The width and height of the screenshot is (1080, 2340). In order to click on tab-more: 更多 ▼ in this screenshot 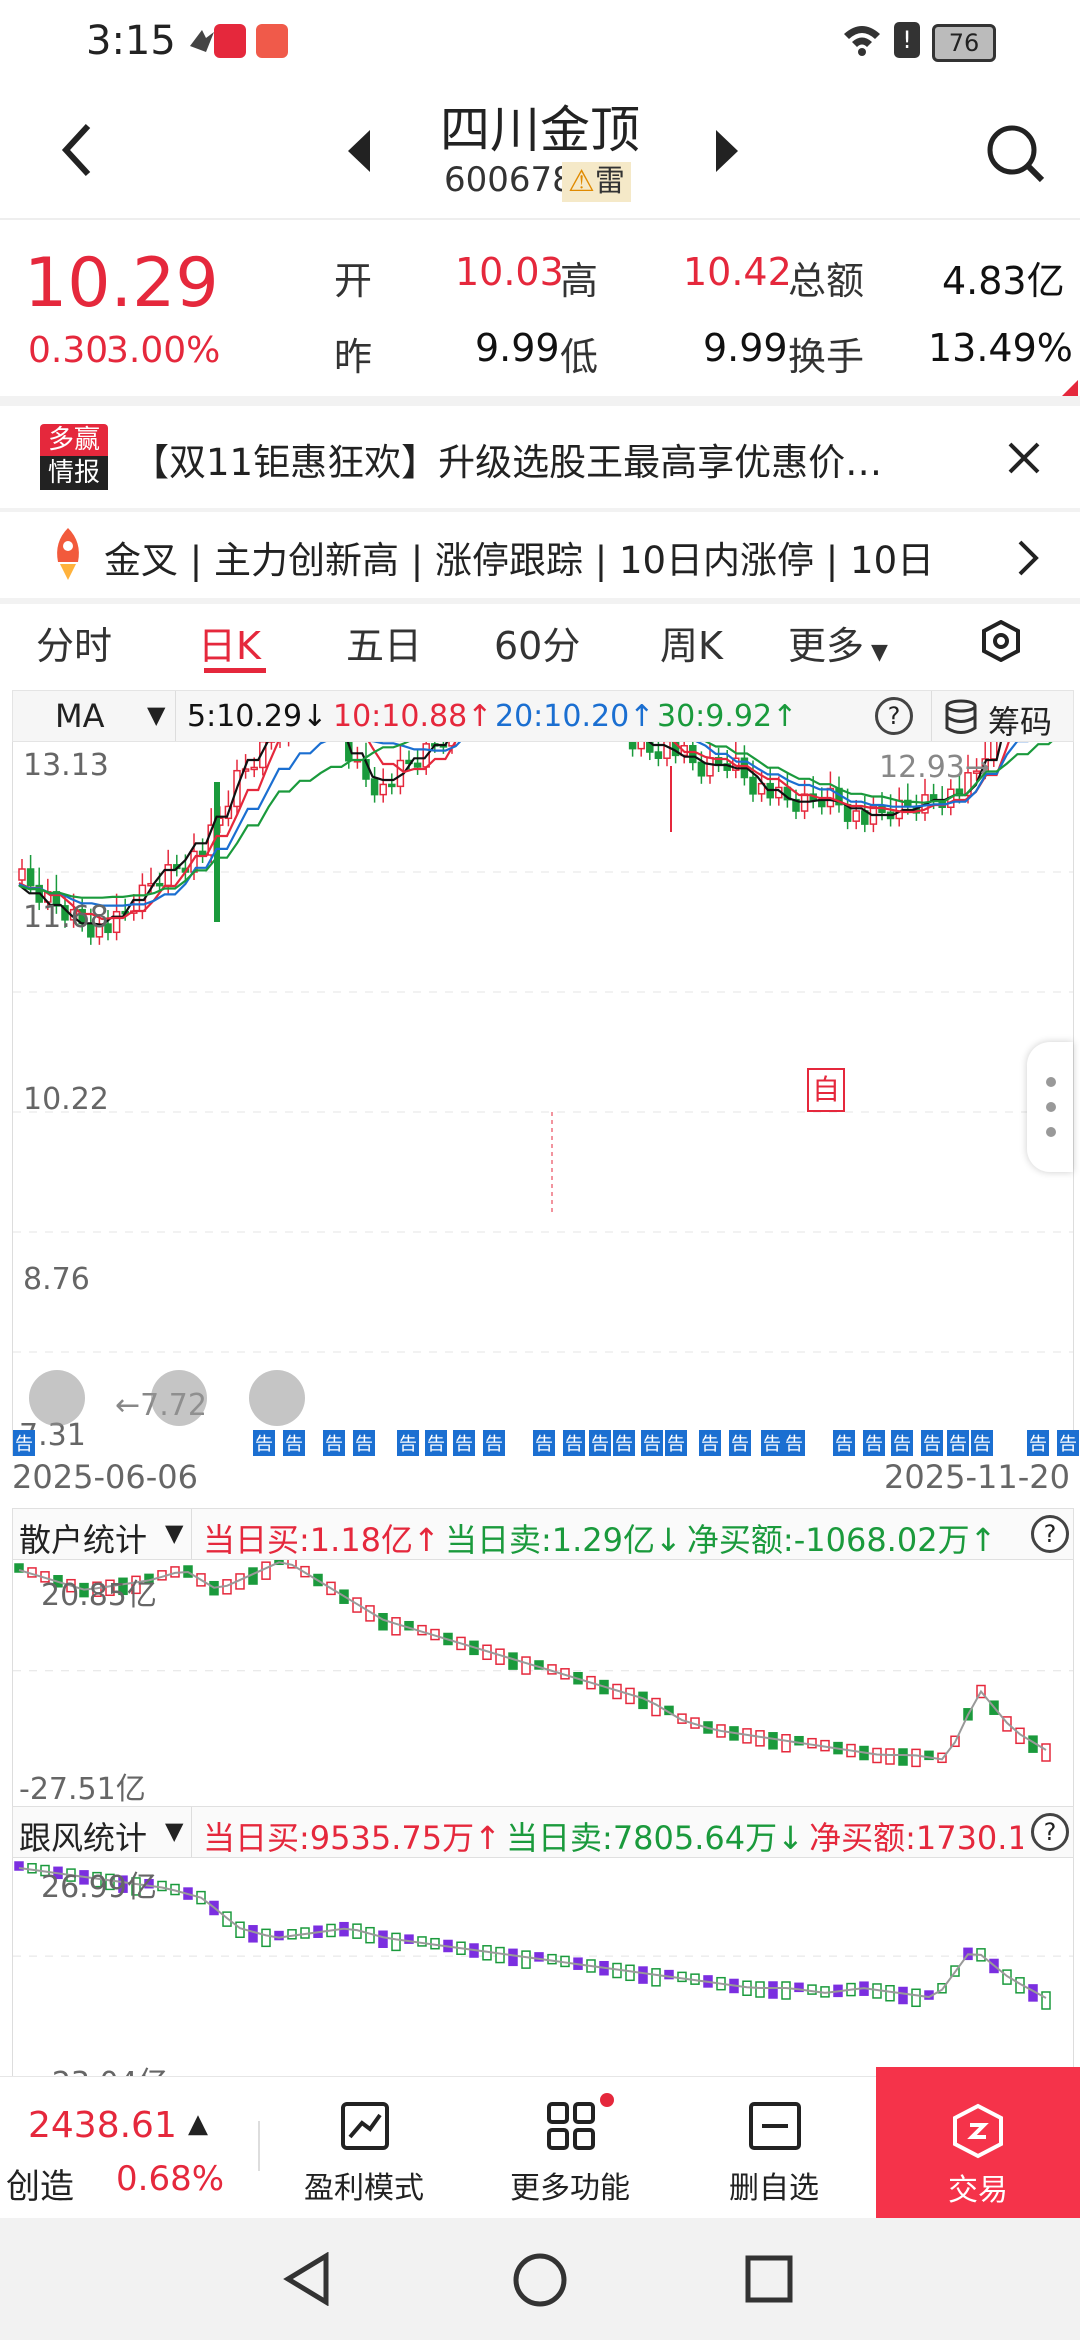, I will do `click(838, 642)`.